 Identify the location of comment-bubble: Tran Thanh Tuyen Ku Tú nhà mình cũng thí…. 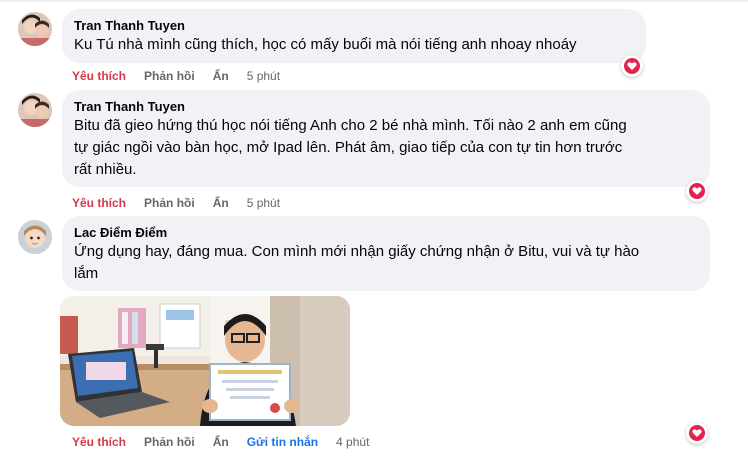
(354, 36).